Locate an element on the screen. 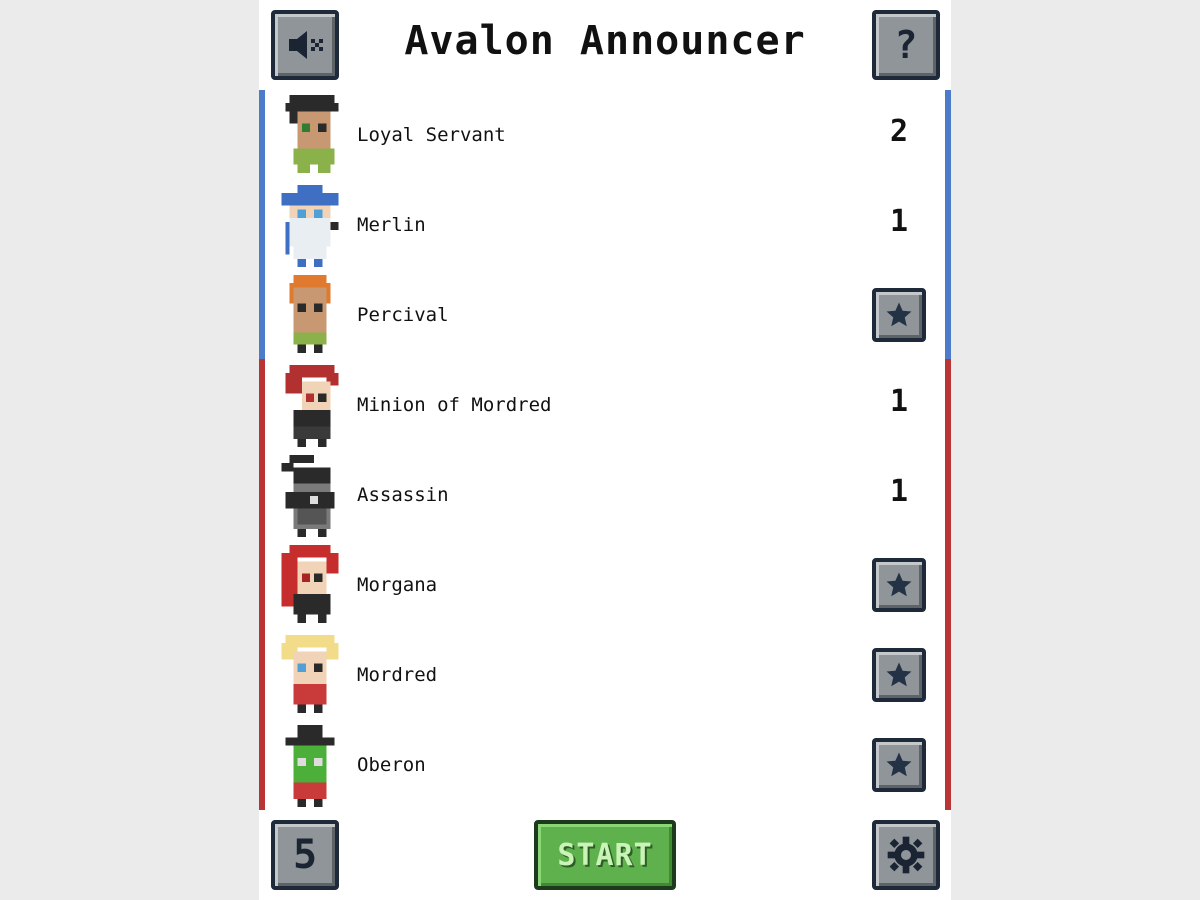 The width and height of the screenshot is (1200, 900). settings-button is located at coordinates (906, 855).